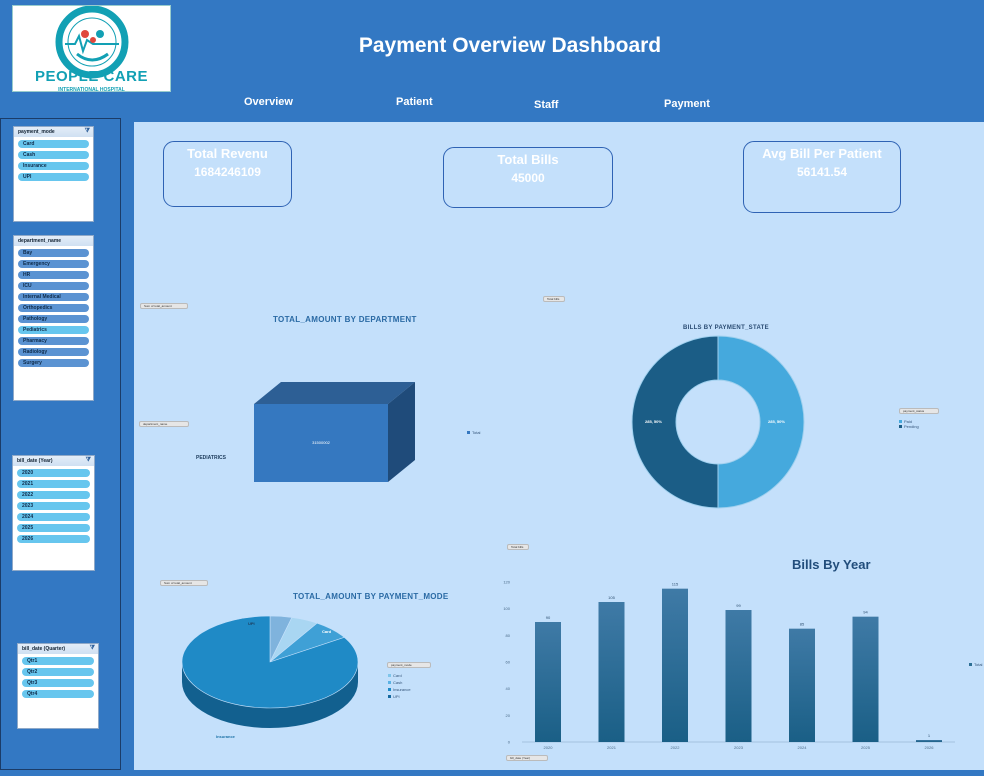 This screenshot has width=984, height=776. I want to click on x-tick-label: 2025, so click(866, 747).